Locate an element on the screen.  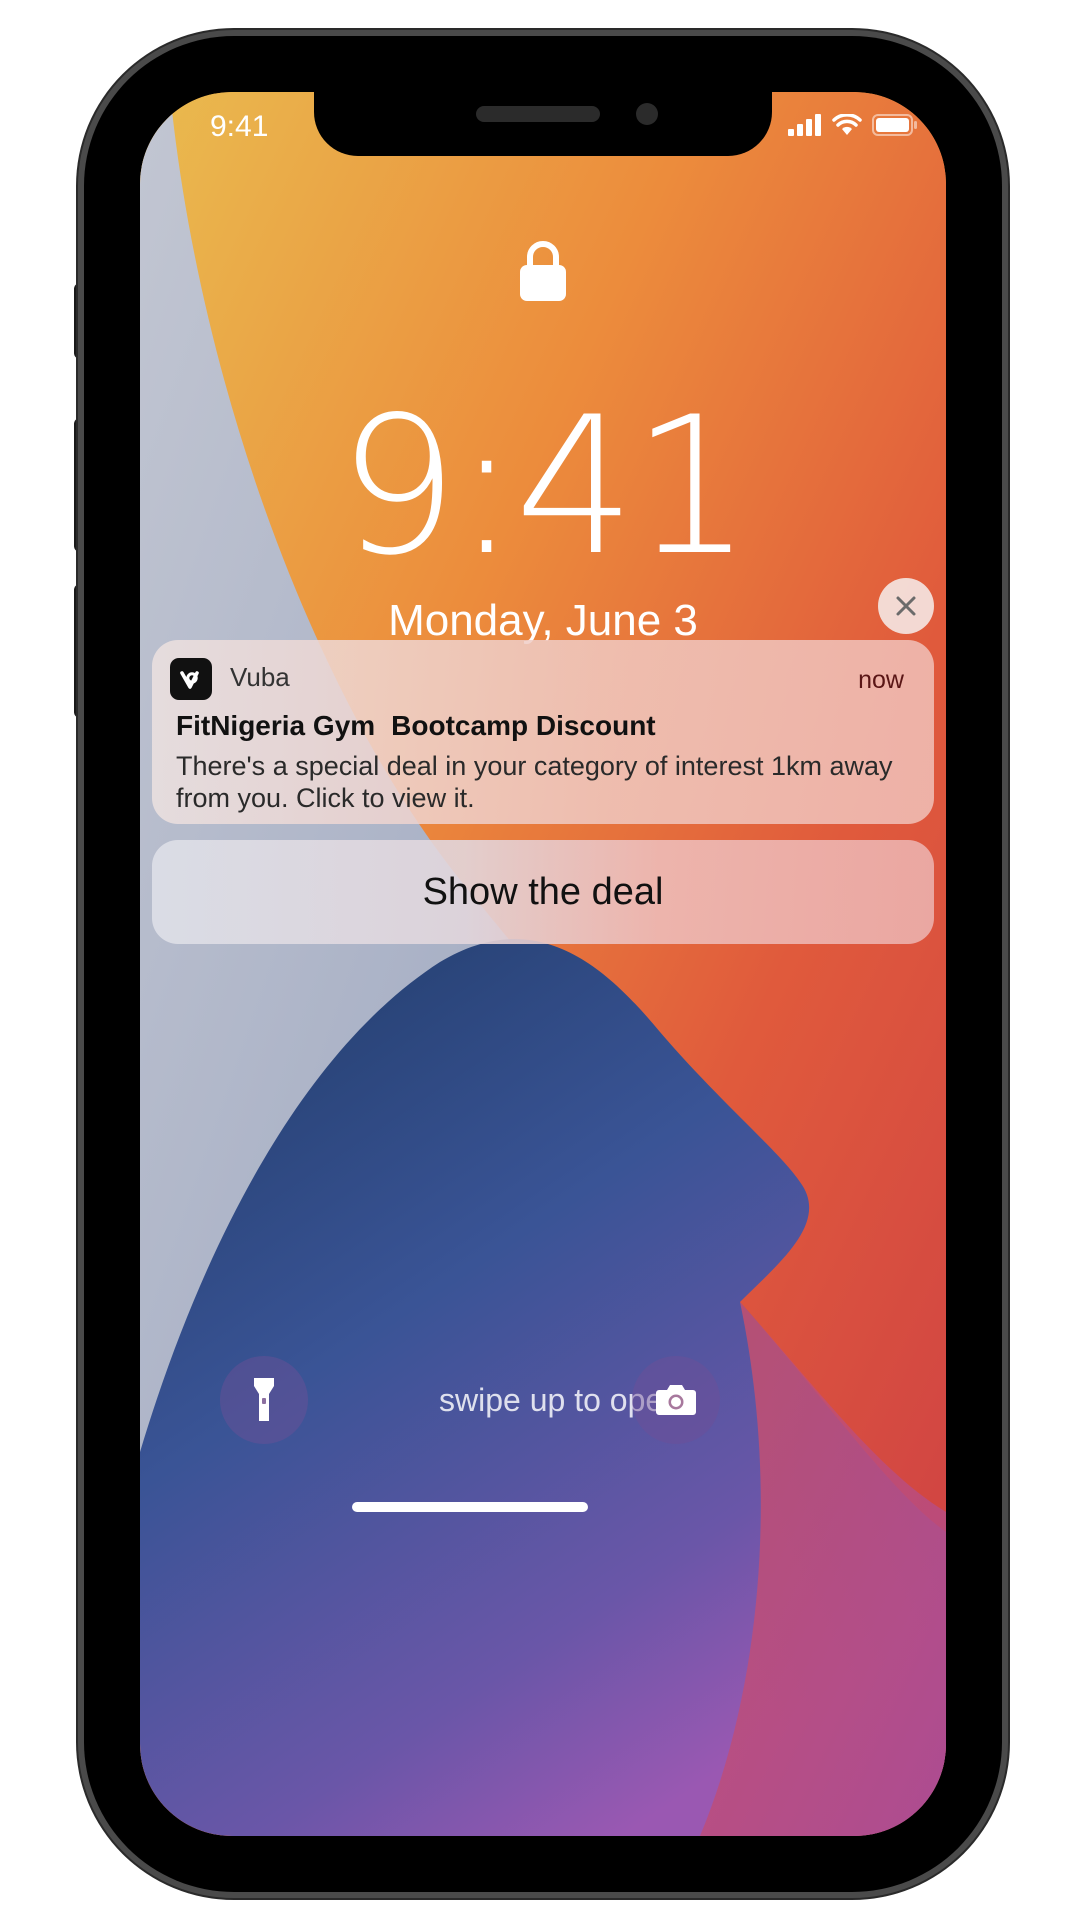
camera-icon is located at coordinates (676, 1400).